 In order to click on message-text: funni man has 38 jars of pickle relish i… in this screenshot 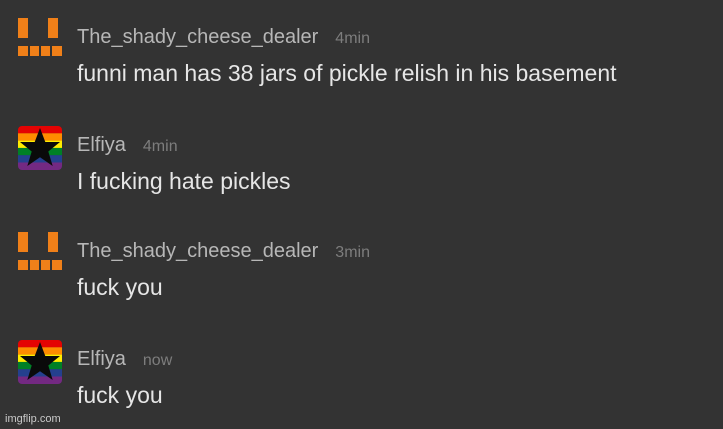, I will do `click(347, 73)`.